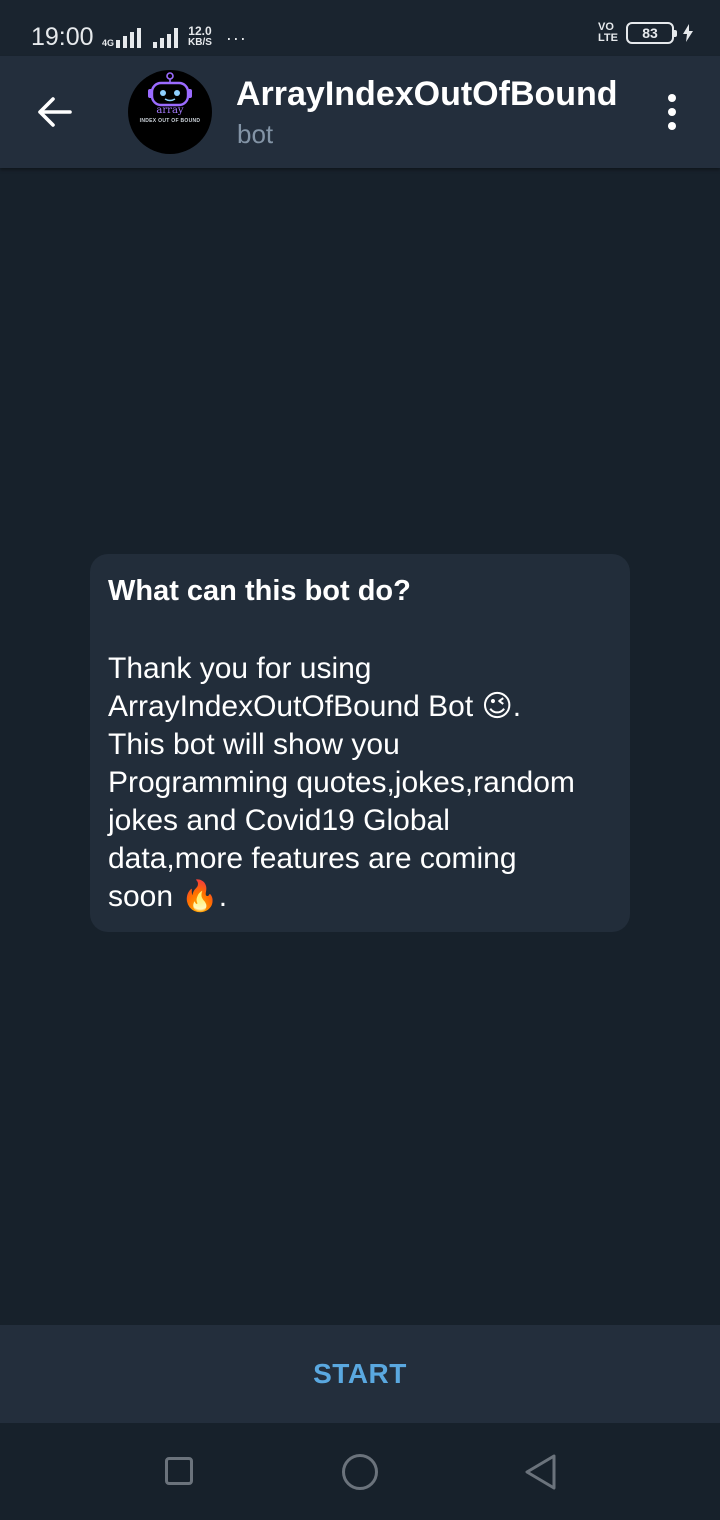  What do you see at coordinates (236, 38) in the screenshot?
I see `more-notifications-icon: ···` at bounding box center [236, 38].